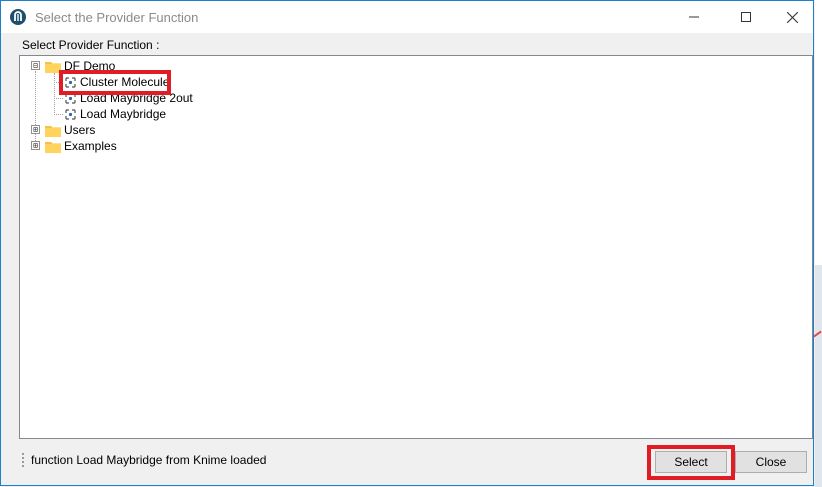  What do you see at coordinates (117, 17) in the screenshot?
I see `window-title: Select the Provider Function` at bounding box center [117, 17].